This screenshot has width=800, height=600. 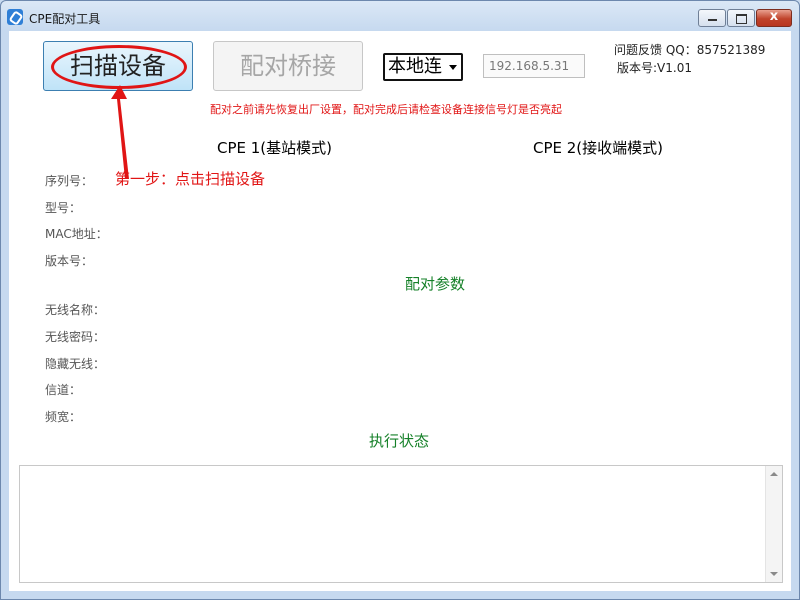 What do you see at coordinates (63, 417) in the screenshot?
I see `bandwidth-label: 频宽：` at bounding box center [63, 417].